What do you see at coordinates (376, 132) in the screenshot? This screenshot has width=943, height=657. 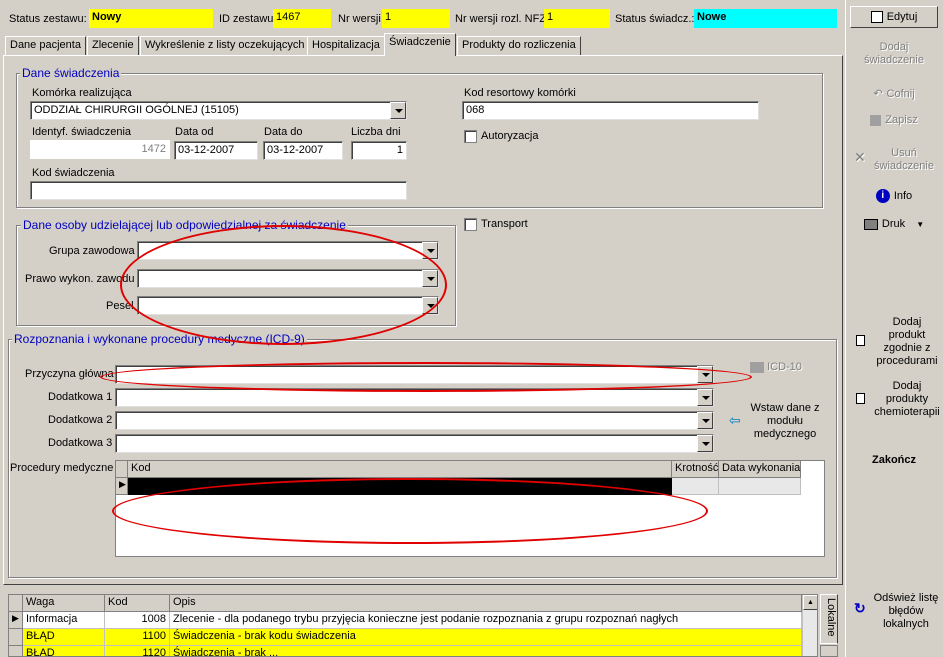 I see `liczba-dni-label: Liczba dni` at bounding box center [376, 132].